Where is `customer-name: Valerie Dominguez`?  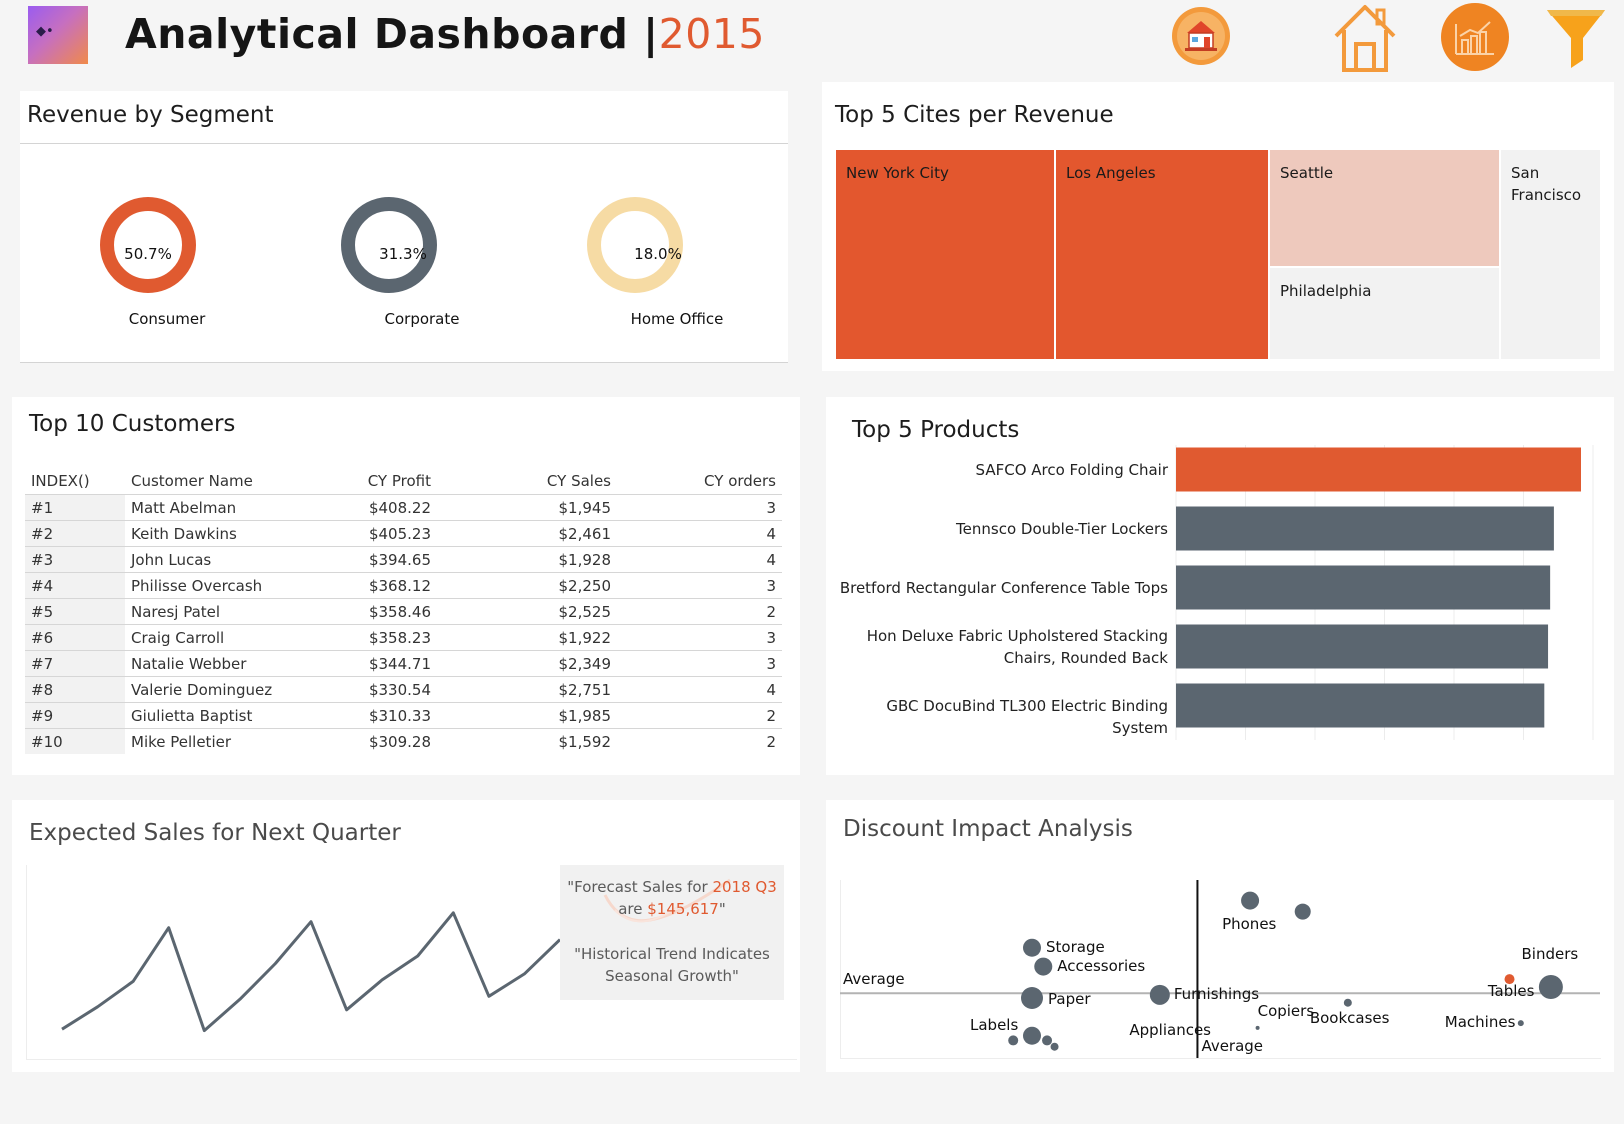
customer-name: Valerie Dominguez is located at coordinates (216, 689).